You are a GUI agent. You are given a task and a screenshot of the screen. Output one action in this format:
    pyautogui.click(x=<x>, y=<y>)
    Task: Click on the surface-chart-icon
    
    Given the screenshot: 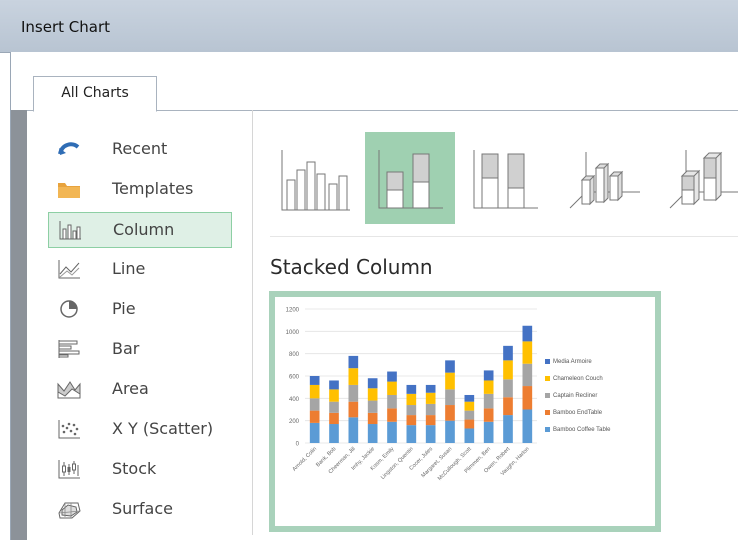 What is the action you would take?
    pyautogui.click(x=69, y=510)
    